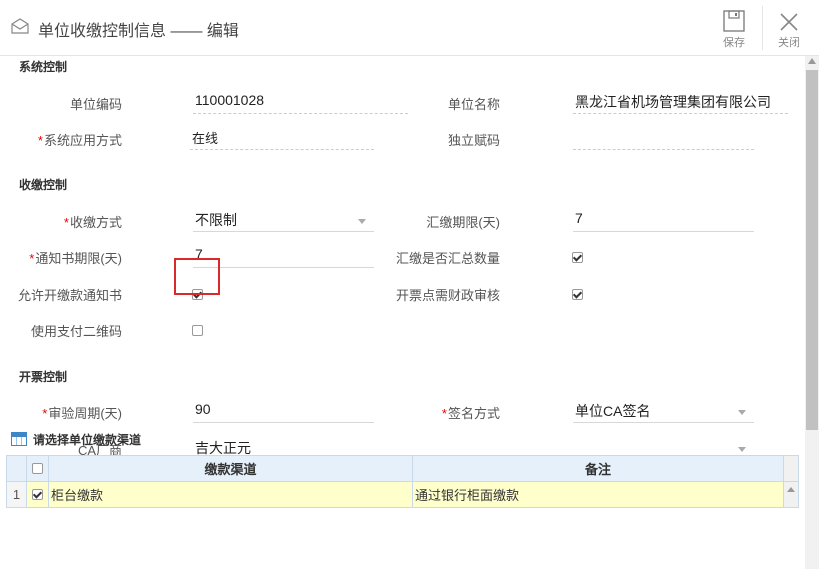 This screenshot has height=569, width=819. What do you see at coordinates (598, 494) in the screenshot?
I see `cell-note: 通过银行柜面缴款` at bounding box center [598, 494].